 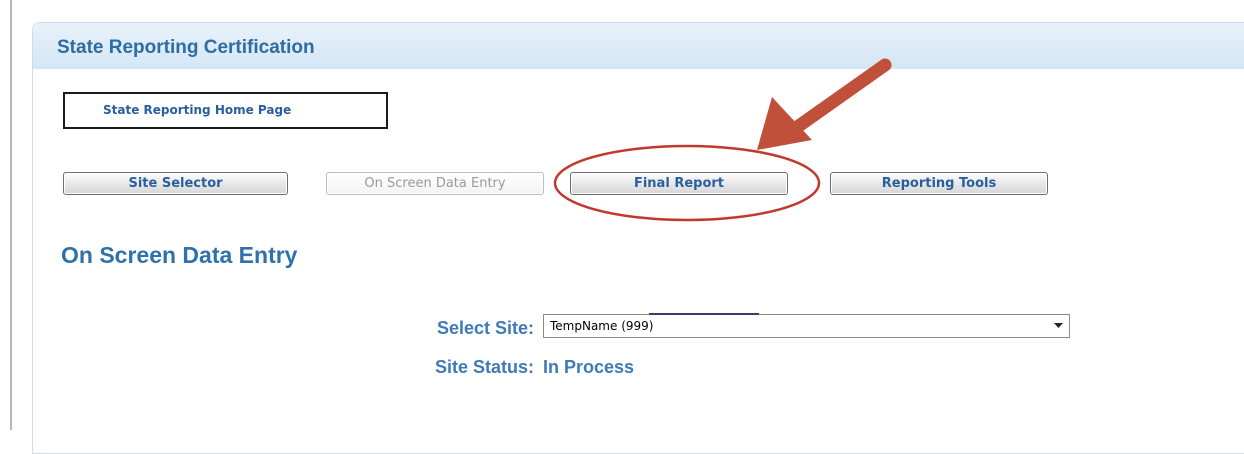 What do you see at coordinates (179, 255) in the screenshot?
I see `section-heading: On Screen Data Entry` at bounding box center [179, 255].